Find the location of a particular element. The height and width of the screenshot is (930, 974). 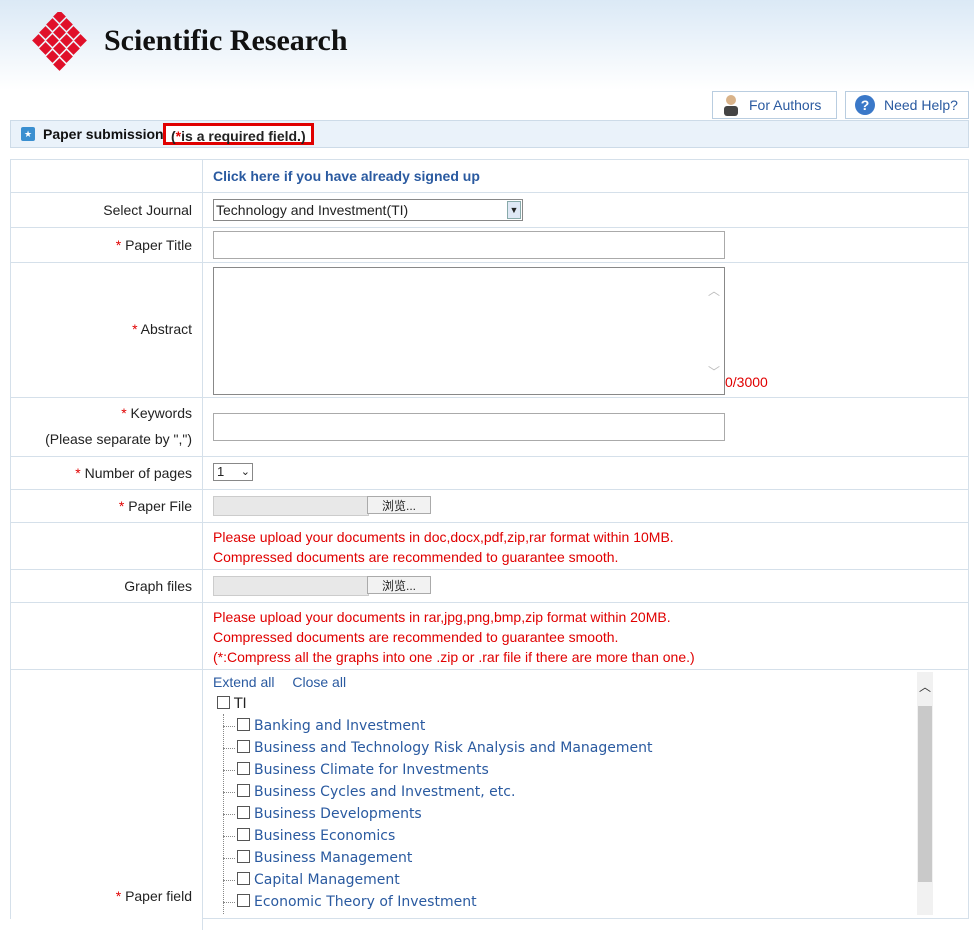

required-field-note: (*is a required field.) is located at coordinates (238, 134).